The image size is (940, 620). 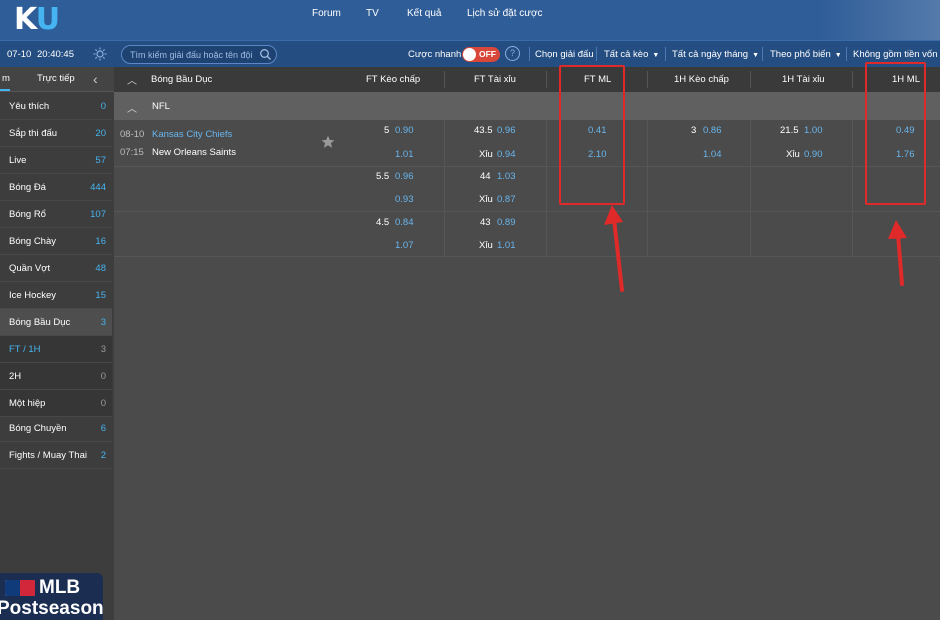 I want to click on filter-league: Chọn giải đấu, so click(x=564, y=54).